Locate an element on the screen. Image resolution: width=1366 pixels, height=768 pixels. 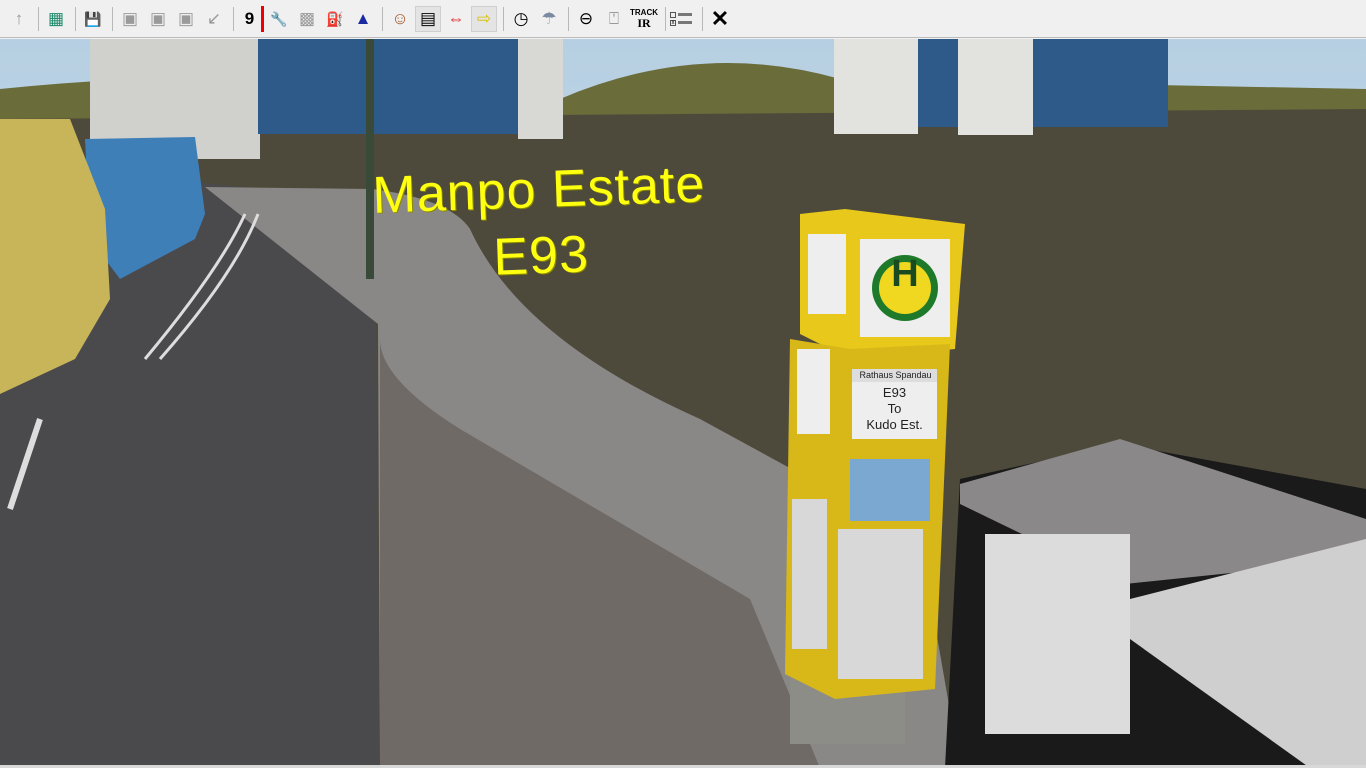
bus-frame-icon: ▣ is located at coordinates (186, 19).